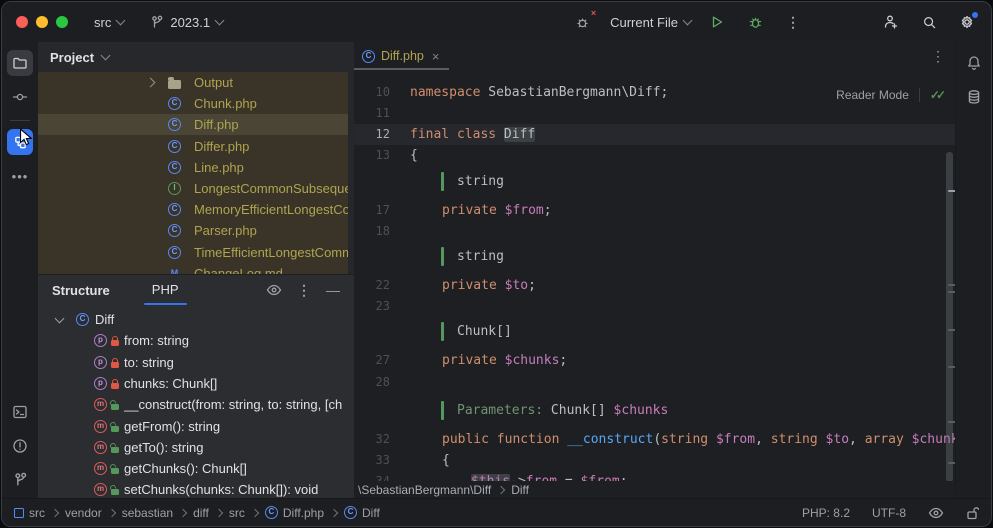 The image size is (993, 528). Describe the element at coordinates (20, 412) in the screenshot. I see `terminal-tool-button` at that location.